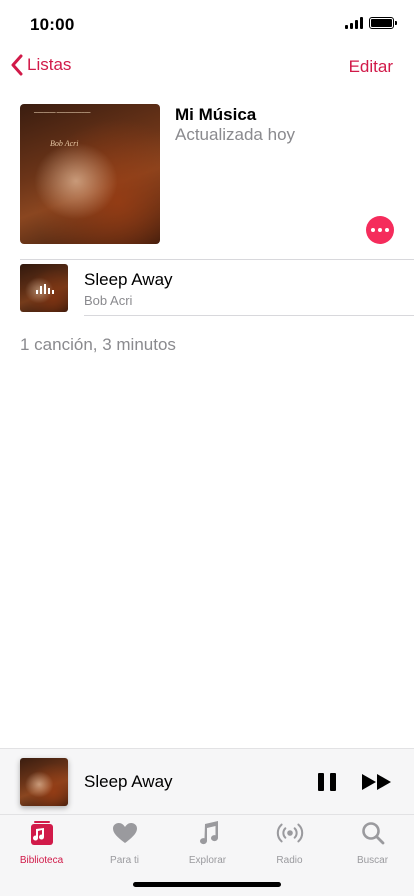 Image resolution: width=414 pixels, height=896 pixels. Describe the element at coordinates (42, 833) in the screenshot. I see `library-icon` at that location.